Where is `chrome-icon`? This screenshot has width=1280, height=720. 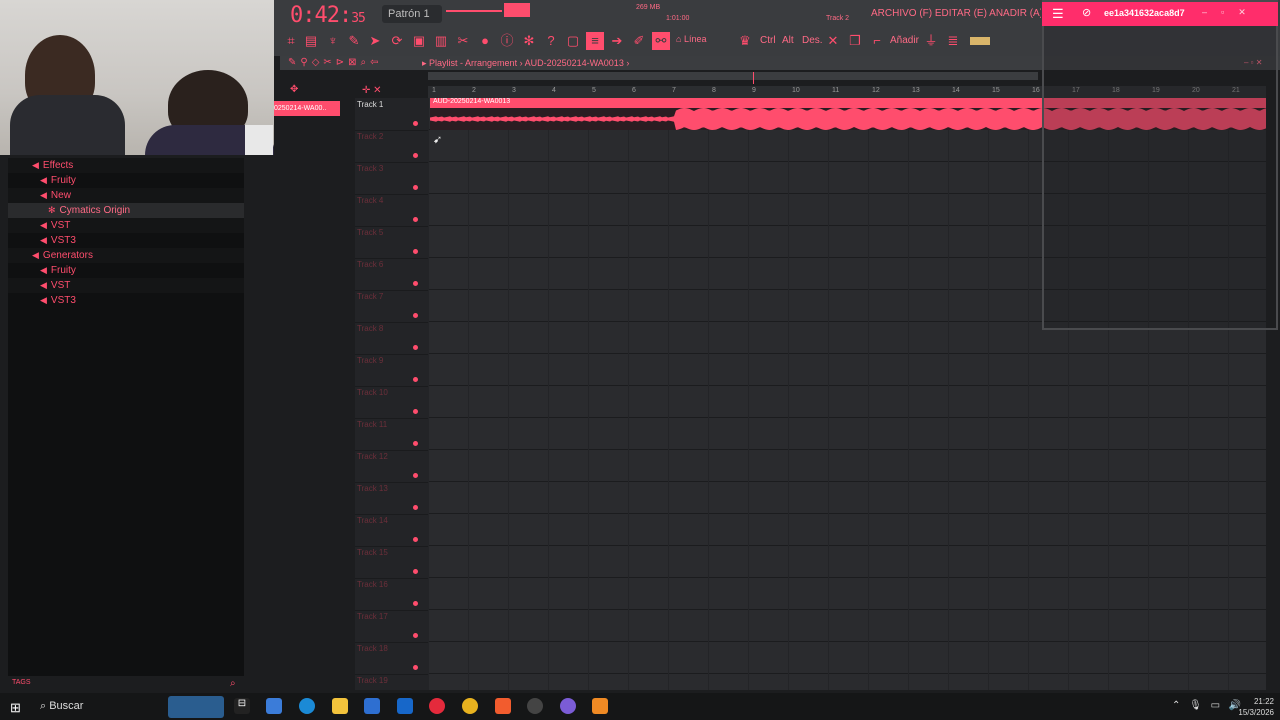 chrome-icon is located at coordinates (470, 706).